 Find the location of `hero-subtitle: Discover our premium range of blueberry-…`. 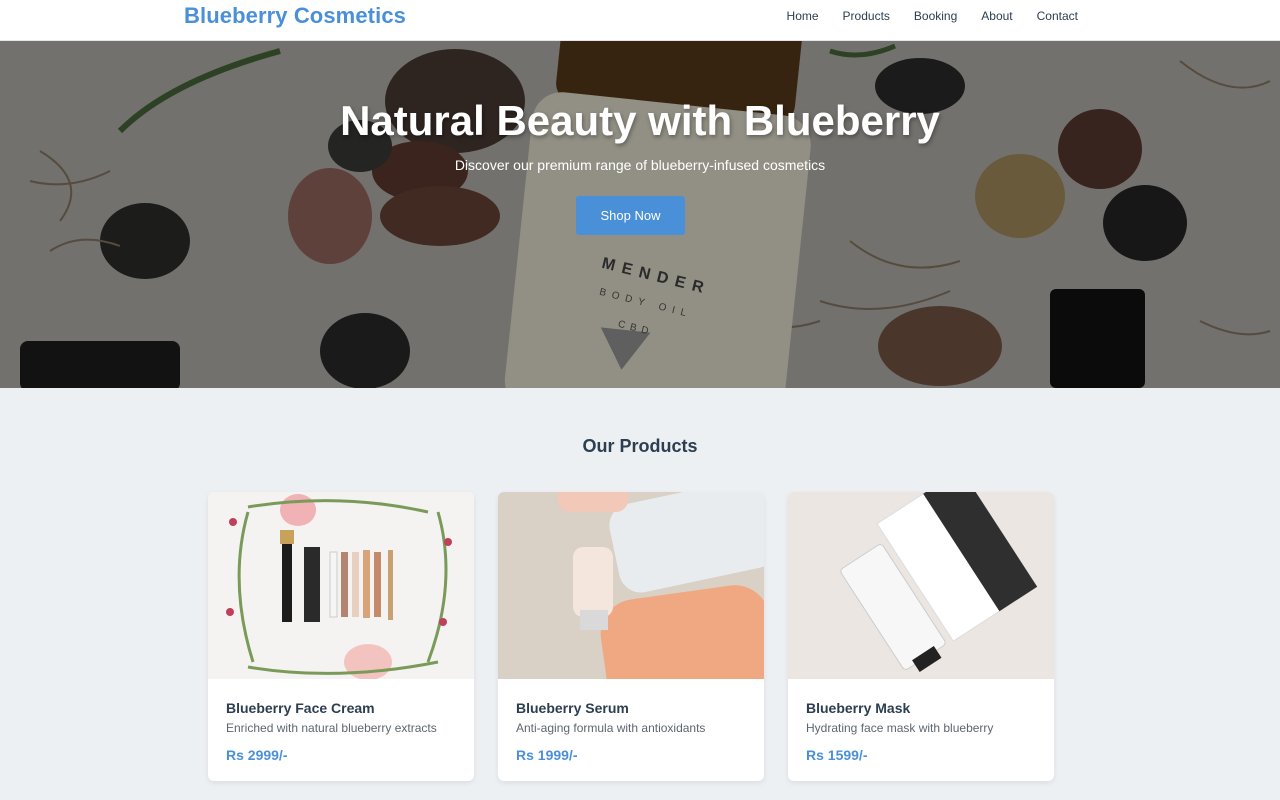

hero-subtitle: Discover our premium range of blueberry-… is located at coordinates (640, 165).